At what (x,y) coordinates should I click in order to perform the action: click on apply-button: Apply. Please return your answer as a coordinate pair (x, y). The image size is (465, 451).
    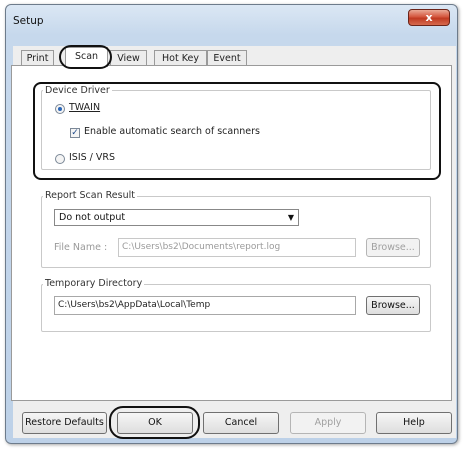
    Looking at the image, I should click on (328, 423).